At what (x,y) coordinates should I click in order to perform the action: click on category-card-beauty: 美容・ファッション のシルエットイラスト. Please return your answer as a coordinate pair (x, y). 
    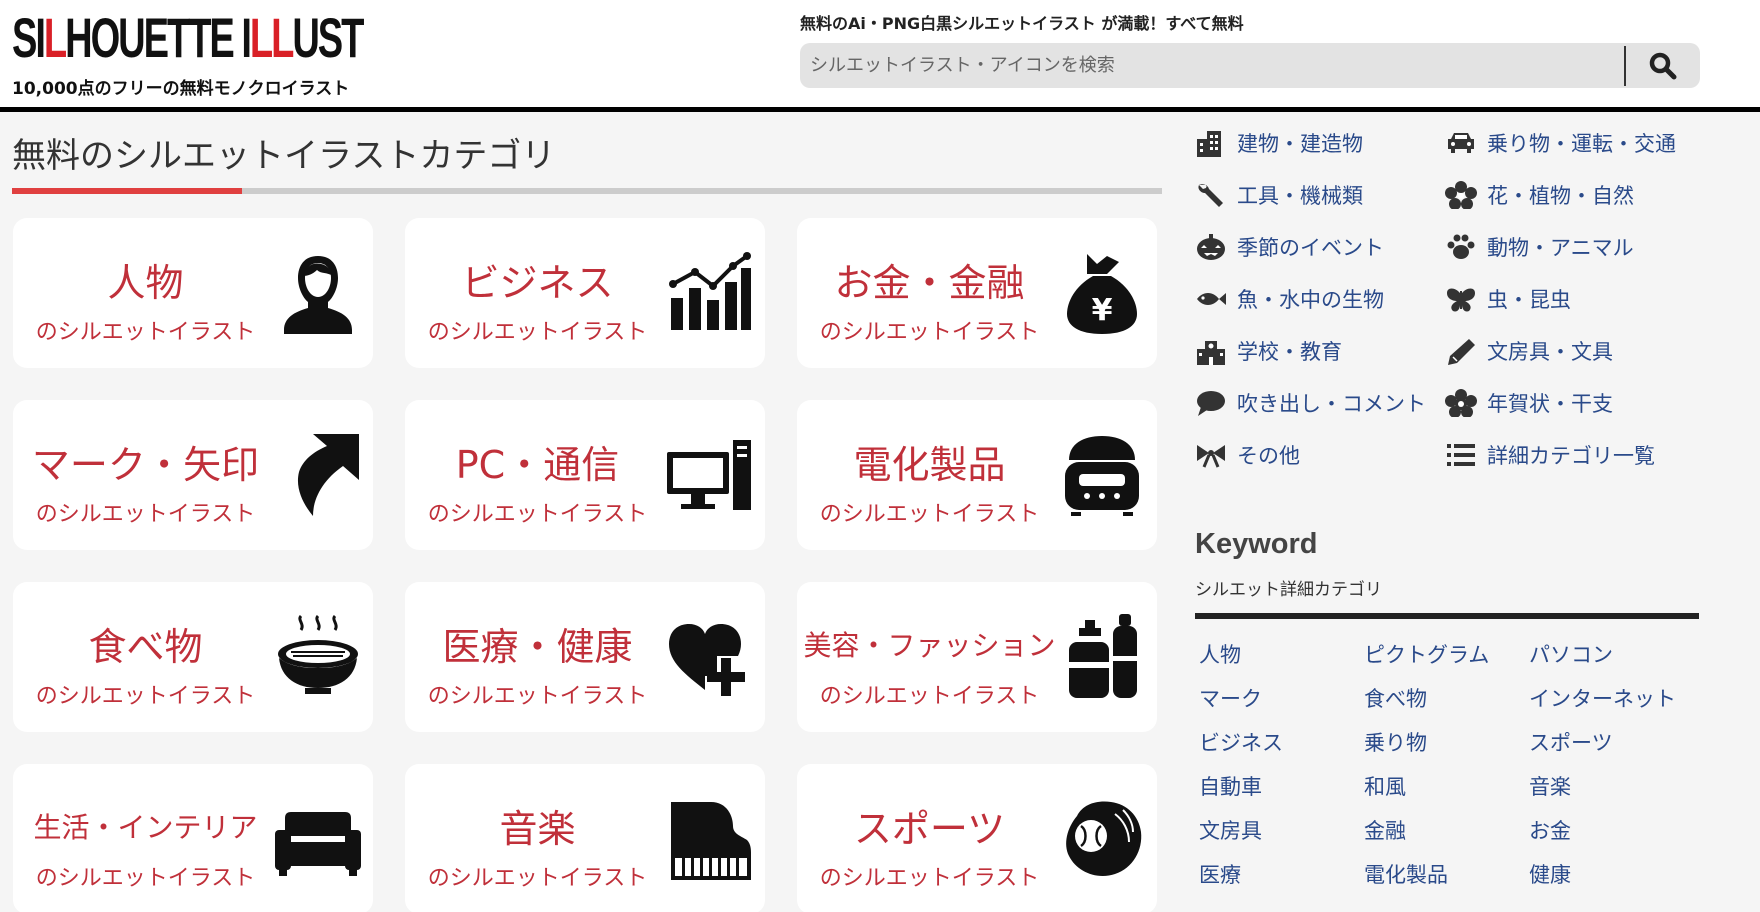
    Looking at the image, I should click on (977, 657).